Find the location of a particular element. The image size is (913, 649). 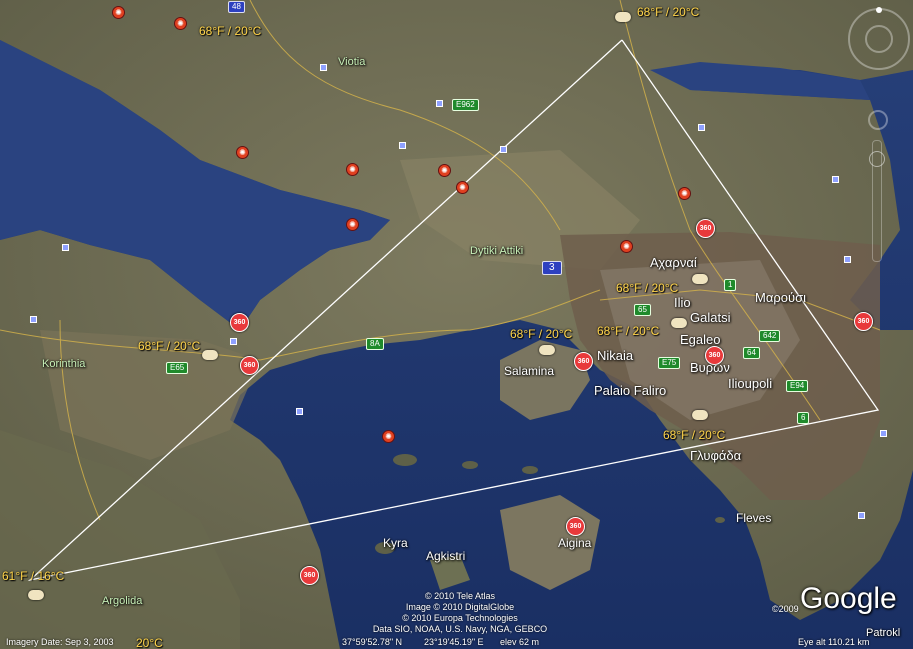

place-label: Nikaia is located at coordinates (615, 355).